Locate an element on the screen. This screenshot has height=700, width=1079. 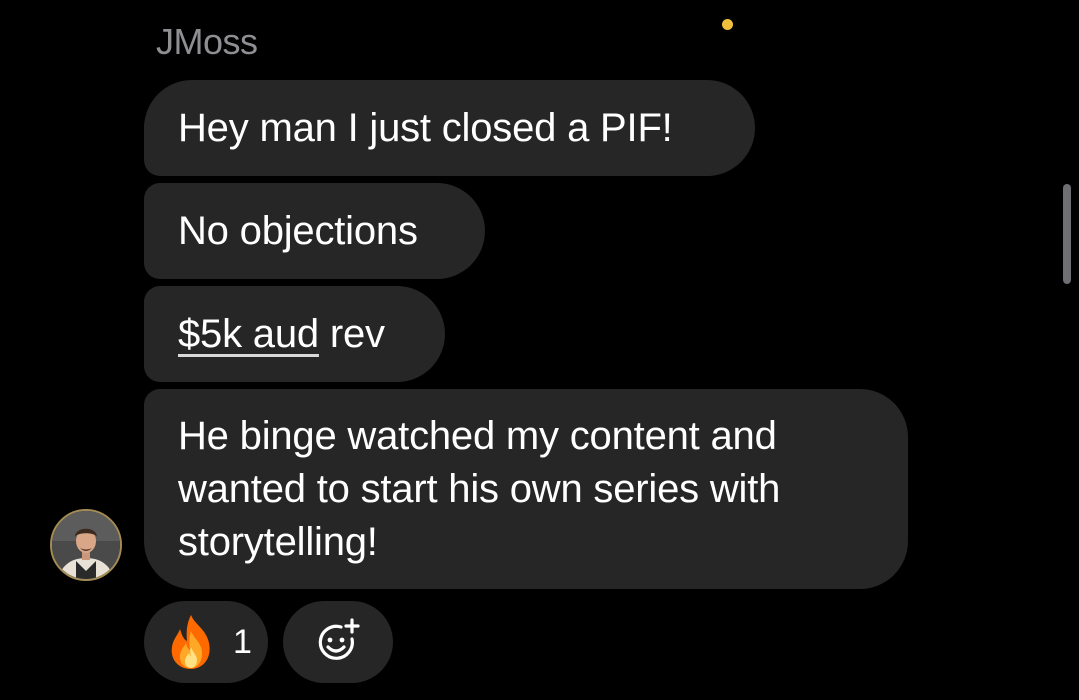
message-text: No objections is located at coordinates (298, 230).